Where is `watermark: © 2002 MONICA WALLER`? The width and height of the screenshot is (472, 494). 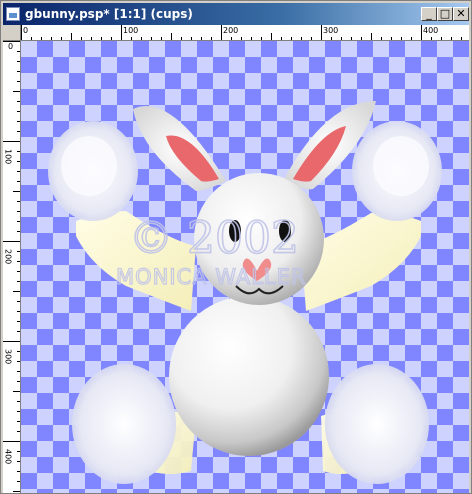 watermark: © 2002 MONICA WALLER is located at coordinates (211, 250).